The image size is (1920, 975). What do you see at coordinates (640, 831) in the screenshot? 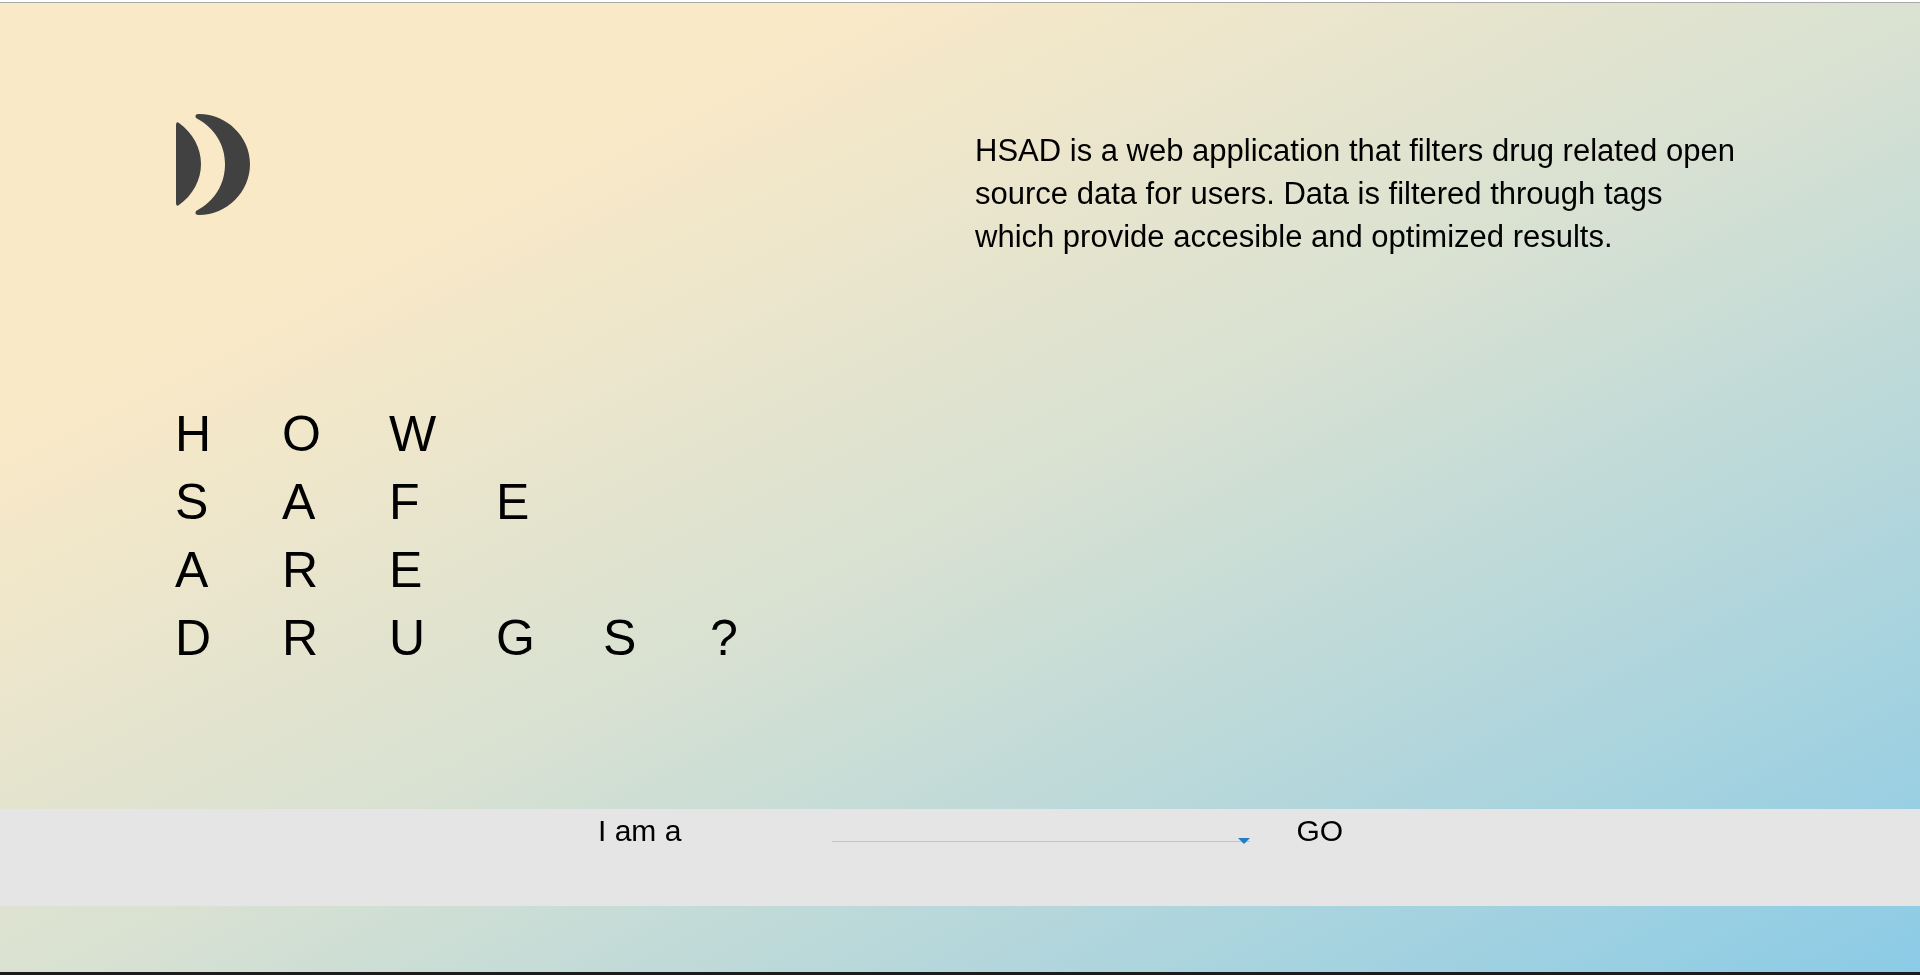
I see `form-label: I am a` at bounding box center [640, 831].